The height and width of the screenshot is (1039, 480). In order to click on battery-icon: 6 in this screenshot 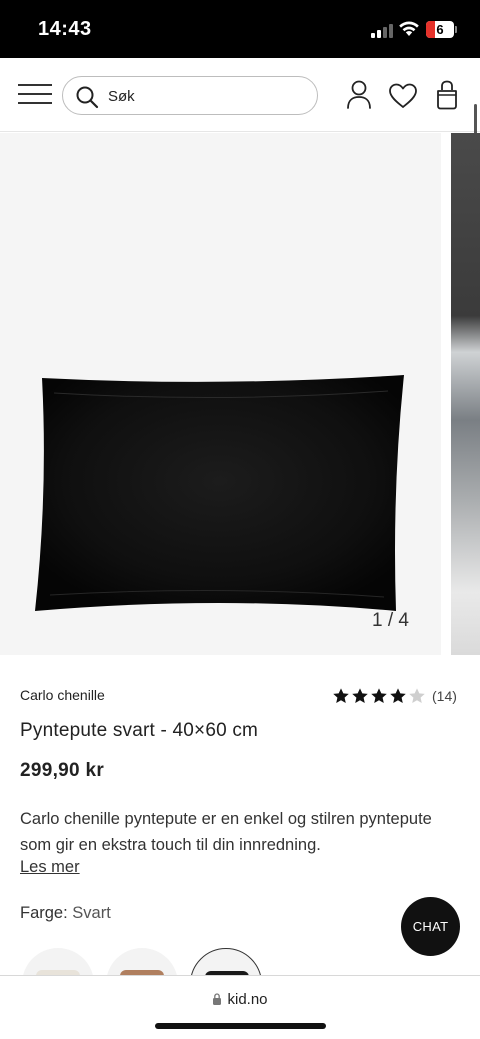, I will do `click(440, 29)`.